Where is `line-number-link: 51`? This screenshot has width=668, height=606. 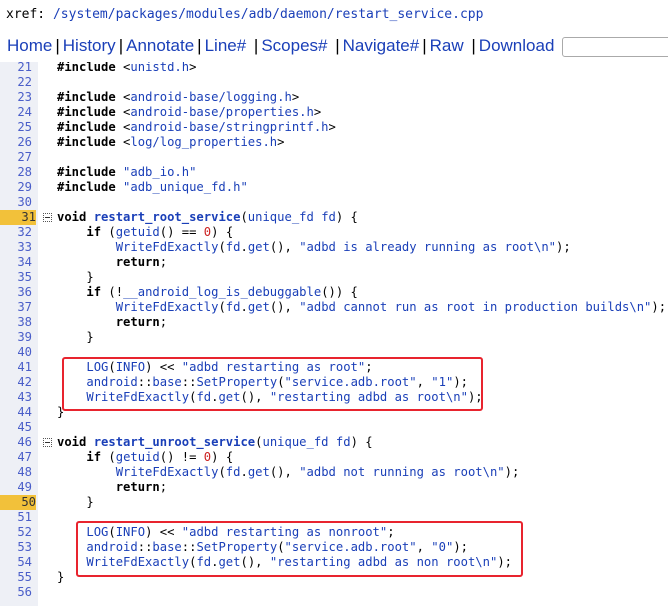 line-number-link: 51 is located at coordinates (16, 517).